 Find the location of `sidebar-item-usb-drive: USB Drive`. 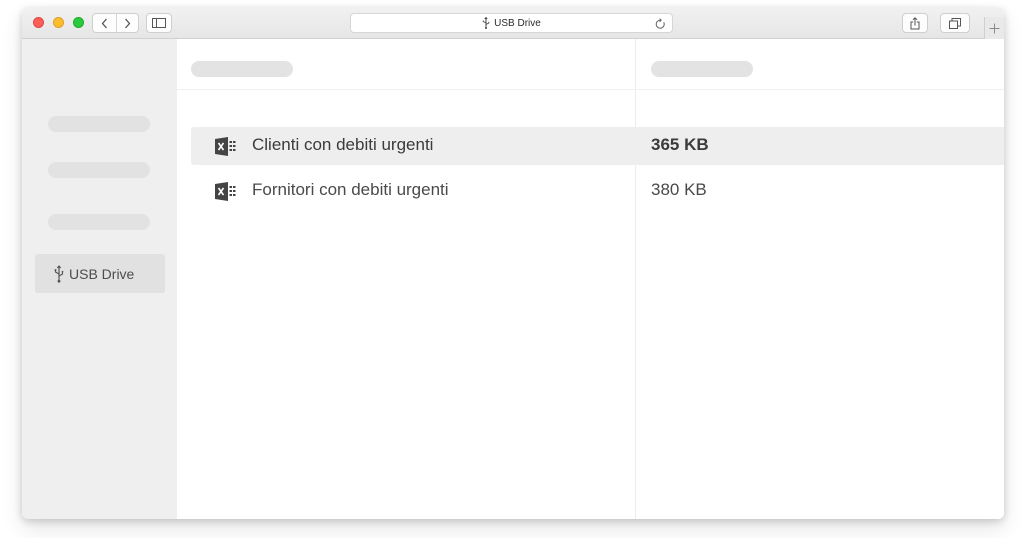

sidebar-item-usb-drive: USB Drive is located at coordinates (100, 273).